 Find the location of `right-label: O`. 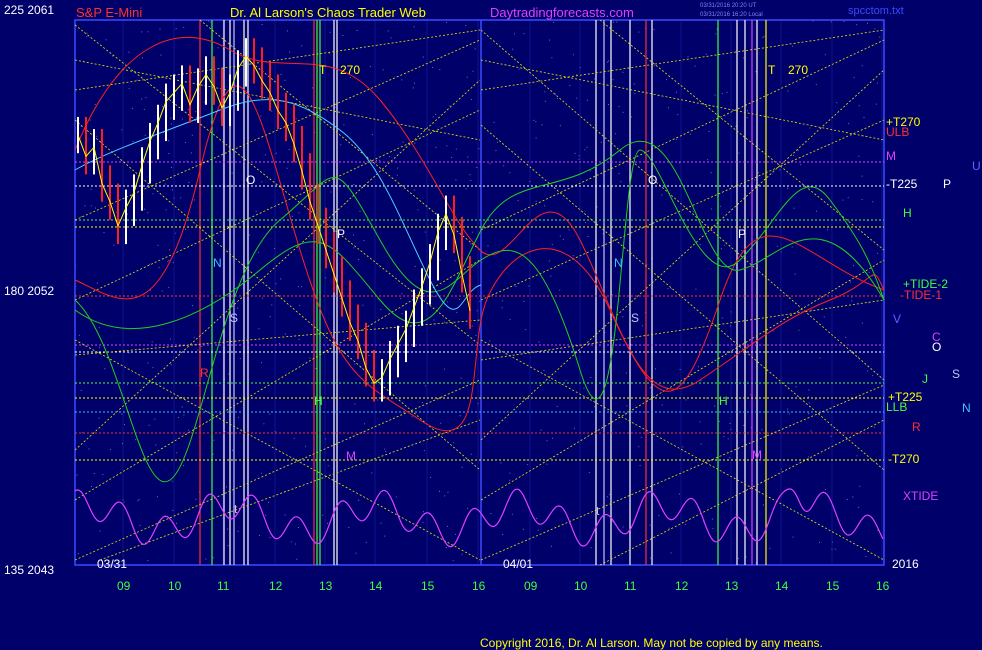

right-label: O is located at coordinates (936, 347).